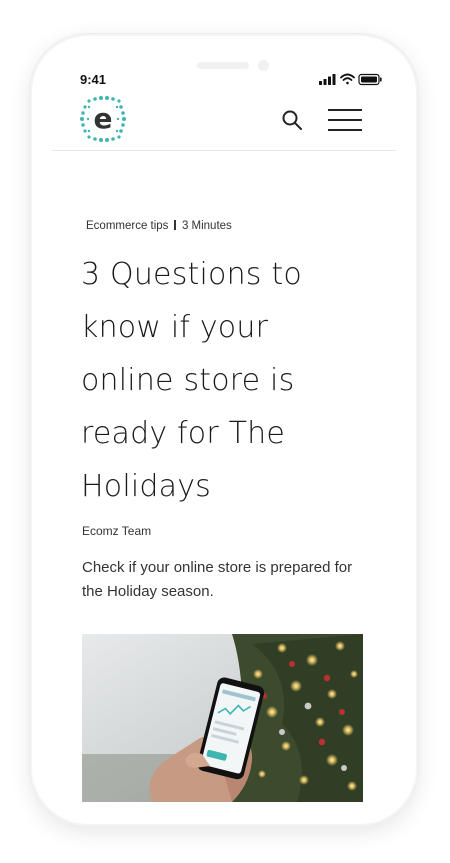  Describe the element at coordinates (224, 120) in the screenshot. I see `site-header: e` at that location.